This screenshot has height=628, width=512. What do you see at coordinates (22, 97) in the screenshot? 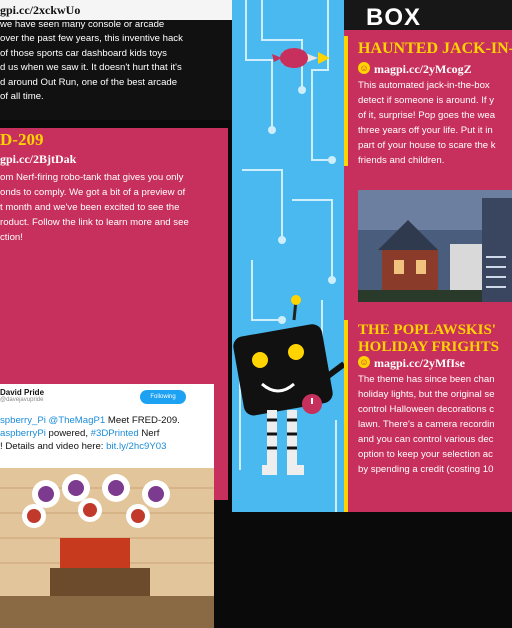
I see `outrun-line: of all time.` at bounding box center [22, 97].